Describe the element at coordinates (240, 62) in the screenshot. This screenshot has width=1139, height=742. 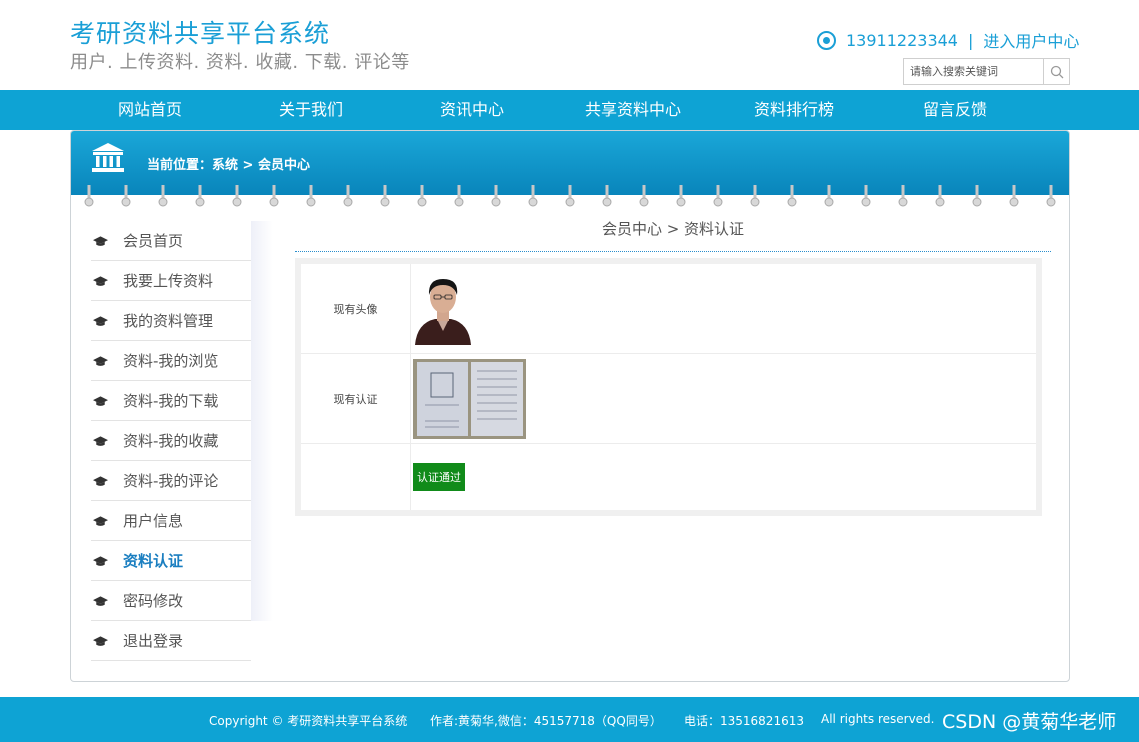
I see `site-subtitle: 用户. 上传资料. 资料. 收藏. 下载. 评论等` at that location.